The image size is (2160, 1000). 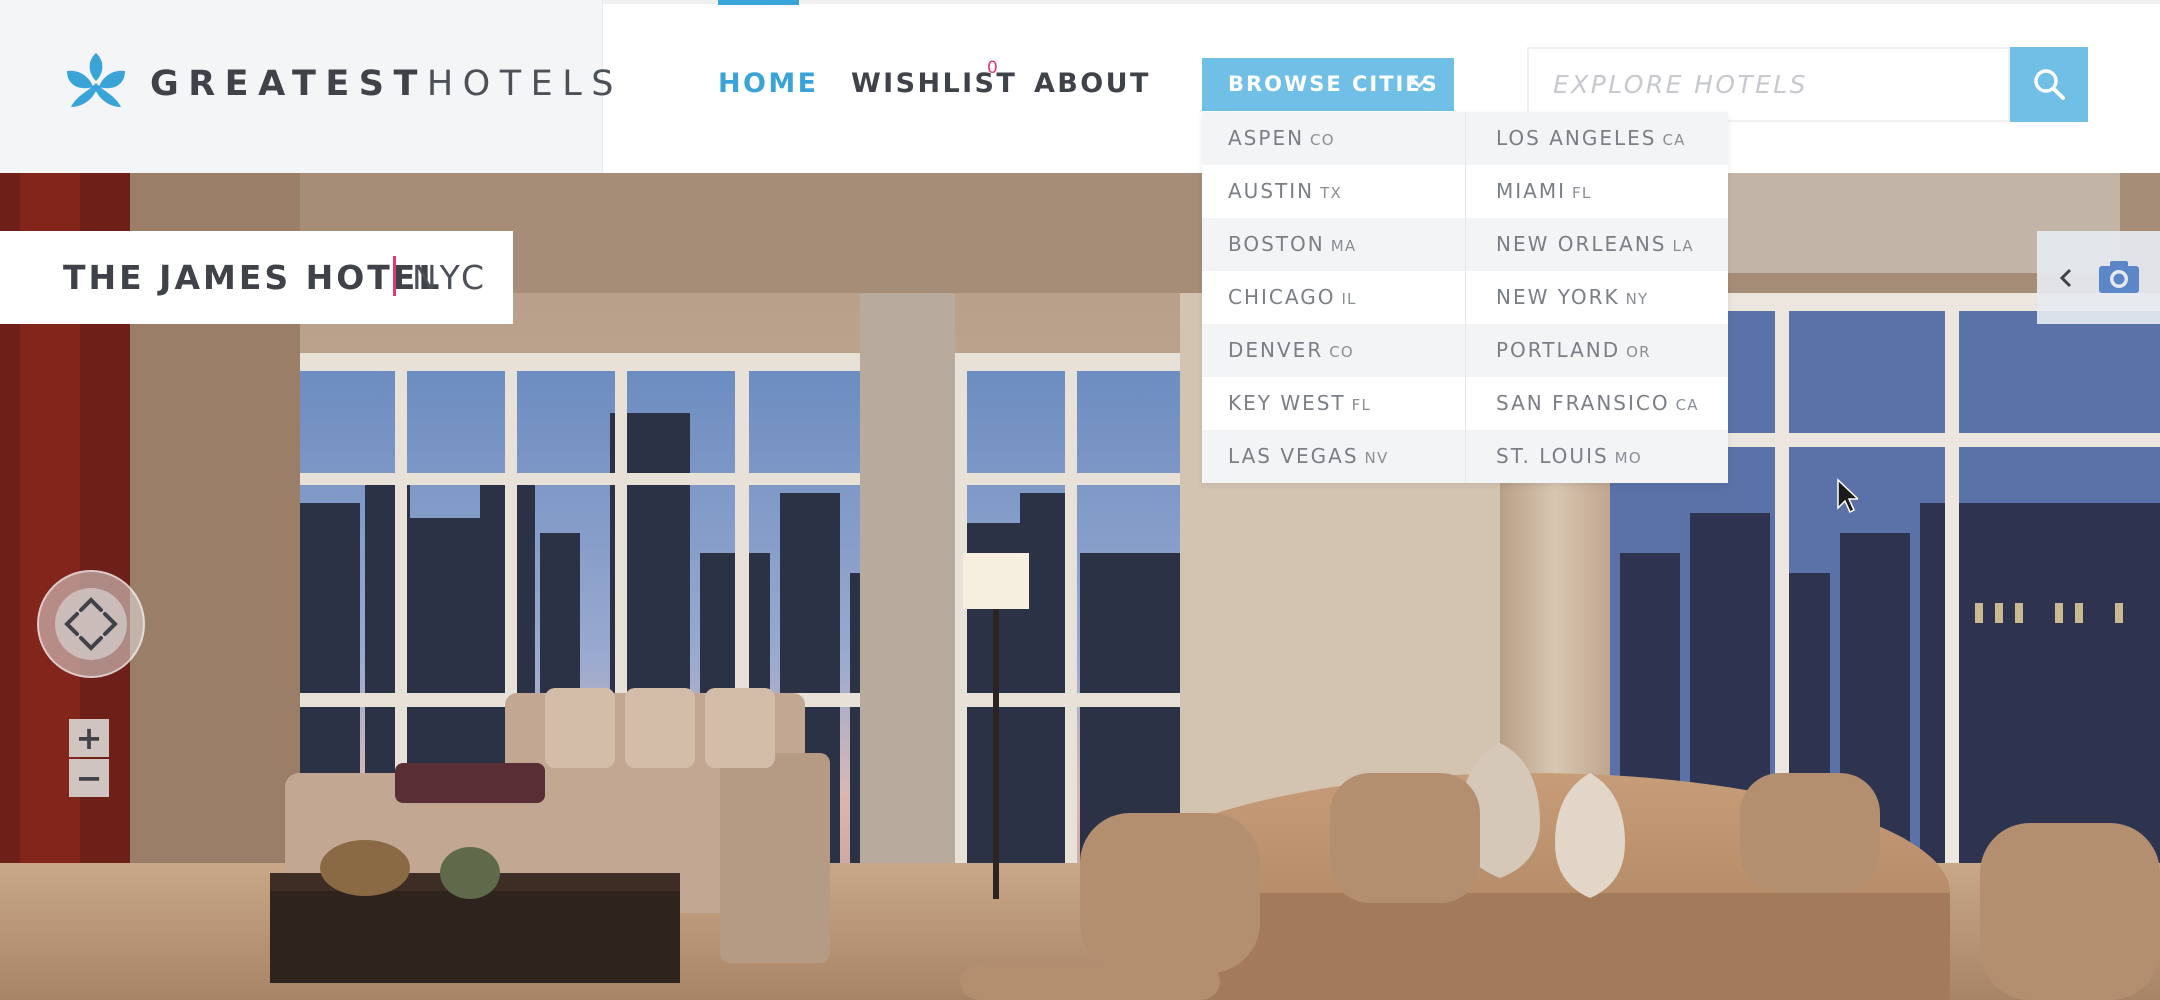 What do you see at coordinates (992, 68) in the screenshot?
I see `wishlist-count-badge: 0` at bounding box center [992, 68].